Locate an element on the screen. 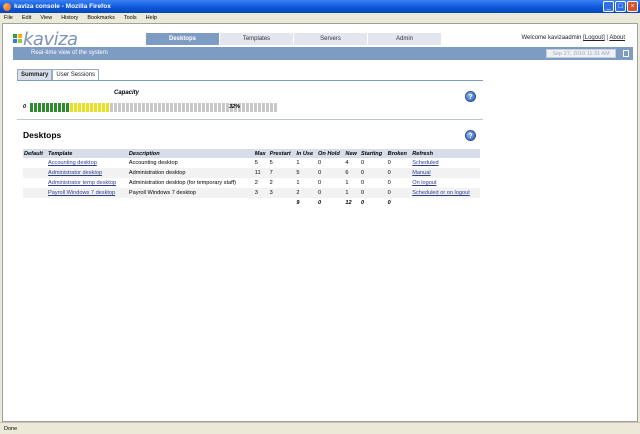  refresh-link: Scheduled is located at coordinates (445, 163).